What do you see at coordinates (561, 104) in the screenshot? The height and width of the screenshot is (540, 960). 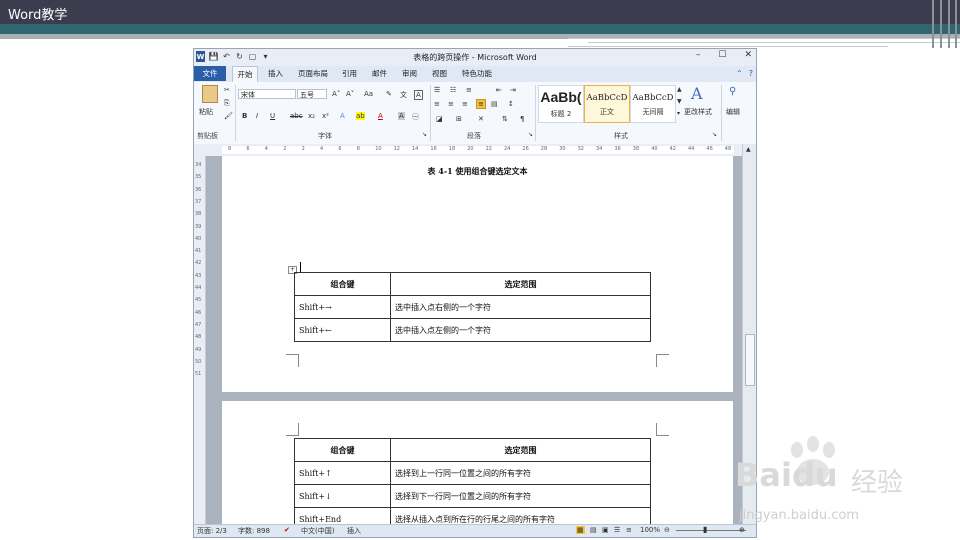 I see `style-heading2: AaBb( 标题 2` at bounding box center [561, 104].